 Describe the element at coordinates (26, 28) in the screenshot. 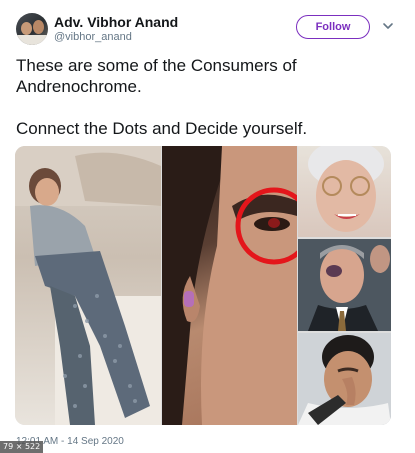

I see `avatar-face-left` at that location.